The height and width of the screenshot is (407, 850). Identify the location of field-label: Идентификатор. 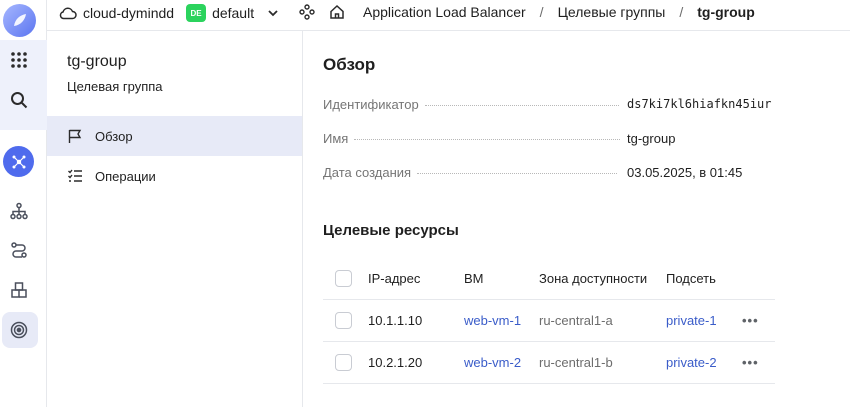
(371, 104).